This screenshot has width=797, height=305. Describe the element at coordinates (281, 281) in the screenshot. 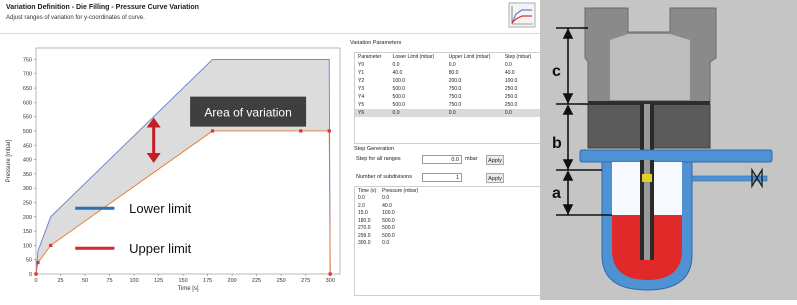

I see `x-tick-label: 250` at that location.